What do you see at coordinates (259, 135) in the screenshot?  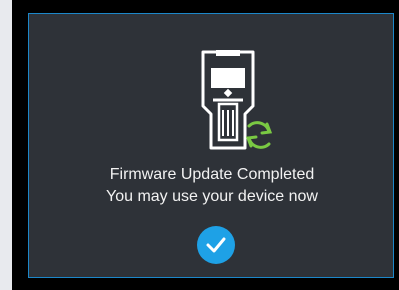 I see `sync-arrows-icon` at bounding box center [259, 135].